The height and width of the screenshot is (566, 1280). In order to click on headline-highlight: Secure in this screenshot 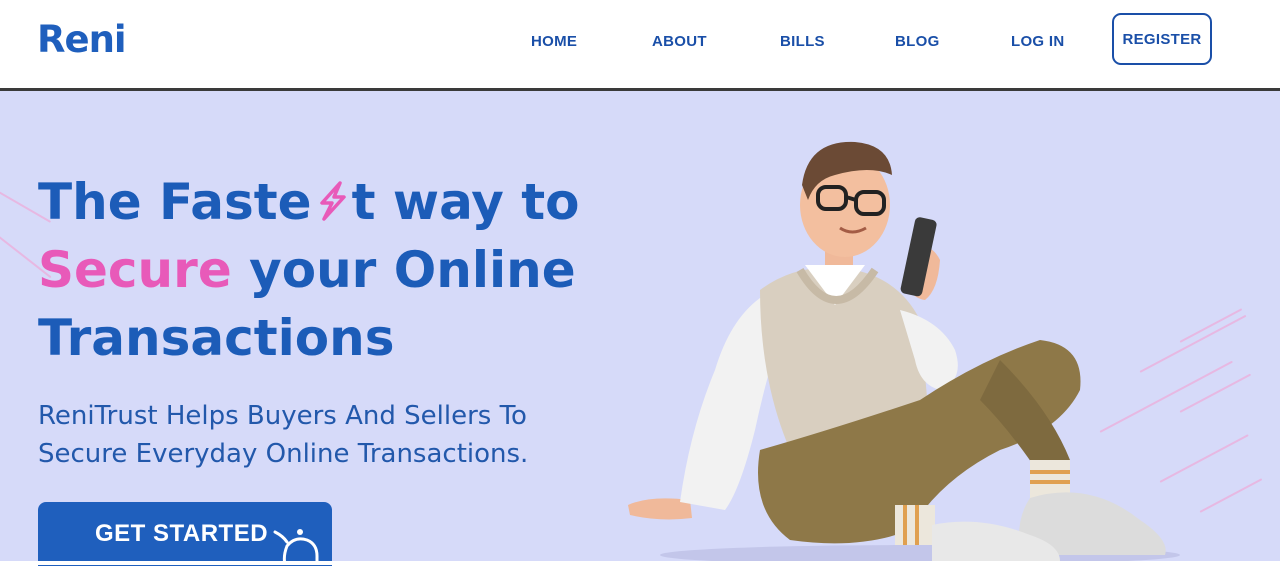, I will do `click(135, 270)`.